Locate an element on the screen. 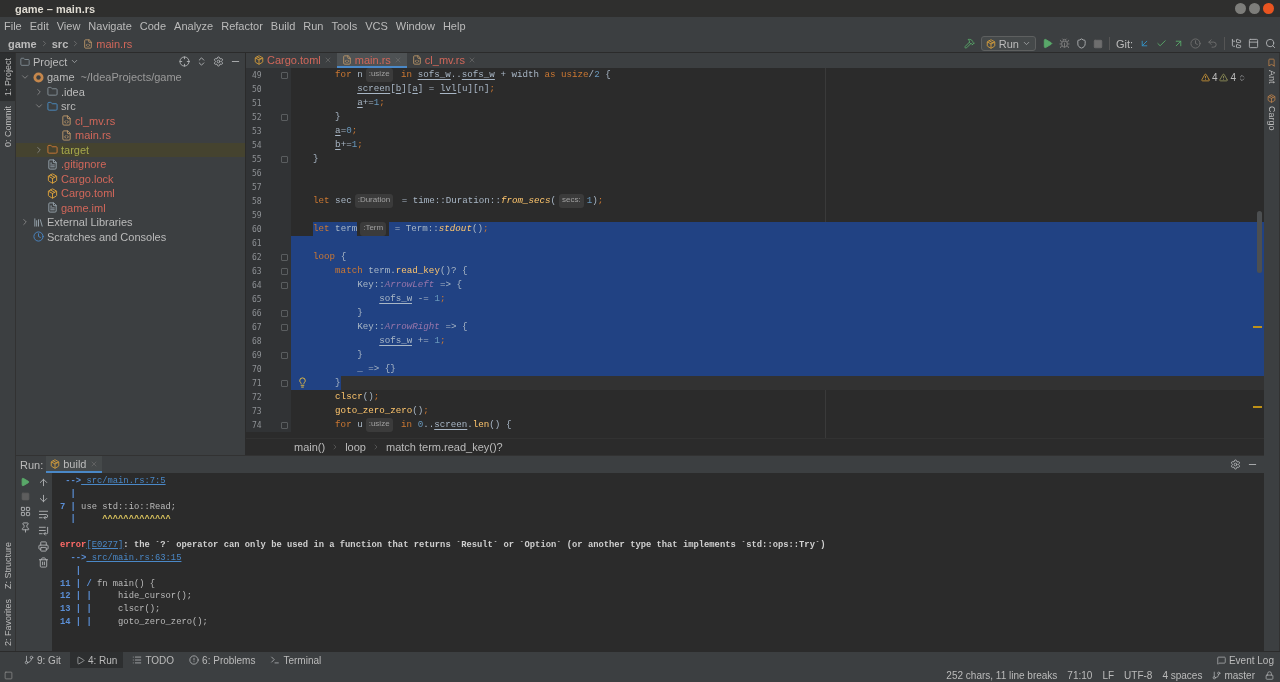 Image resolution: width=1280 pixels, height=682 pixels. run-configuration-select: Run is located at coordinates (1008, 43).